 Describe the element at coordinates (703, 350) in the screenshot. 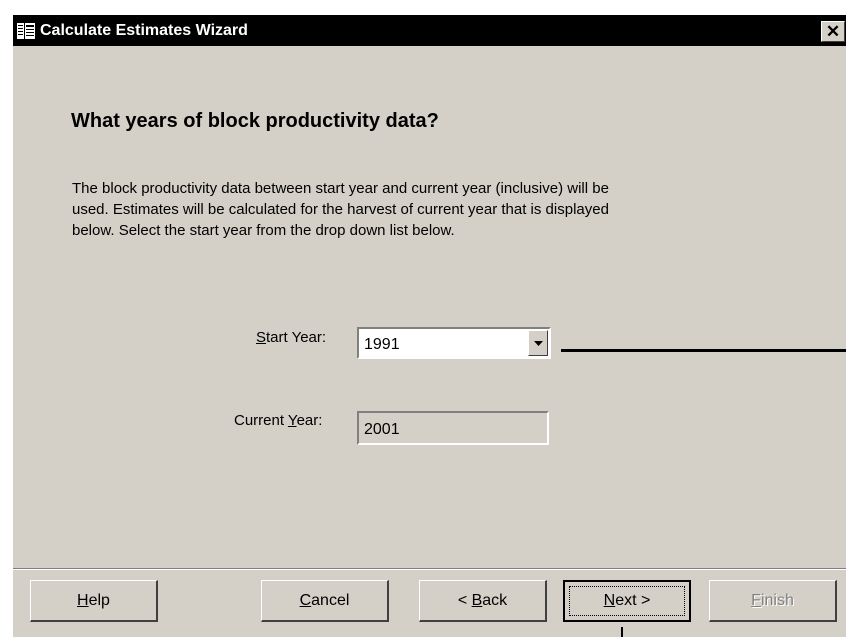

I see `callout-line` at that location.